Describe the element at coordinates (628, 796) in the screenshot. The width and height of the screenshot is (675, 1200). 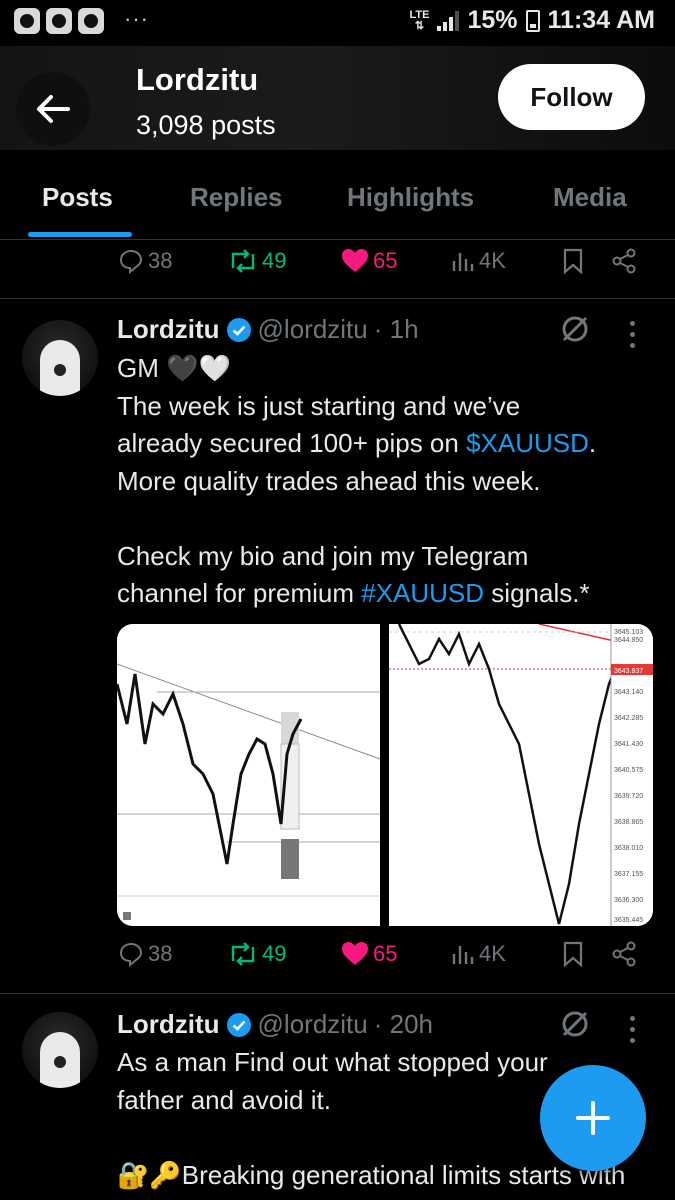
I see `price-label: 3639.720` at that location.